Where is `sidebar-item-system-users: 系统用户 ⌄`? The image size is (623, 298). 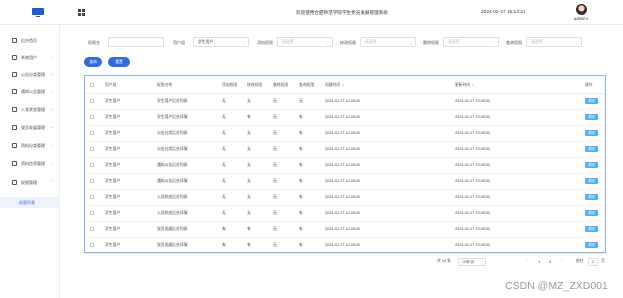 sidebar-item-system-users: 系统用户 ⌄ is located at coordinates (30, 58).